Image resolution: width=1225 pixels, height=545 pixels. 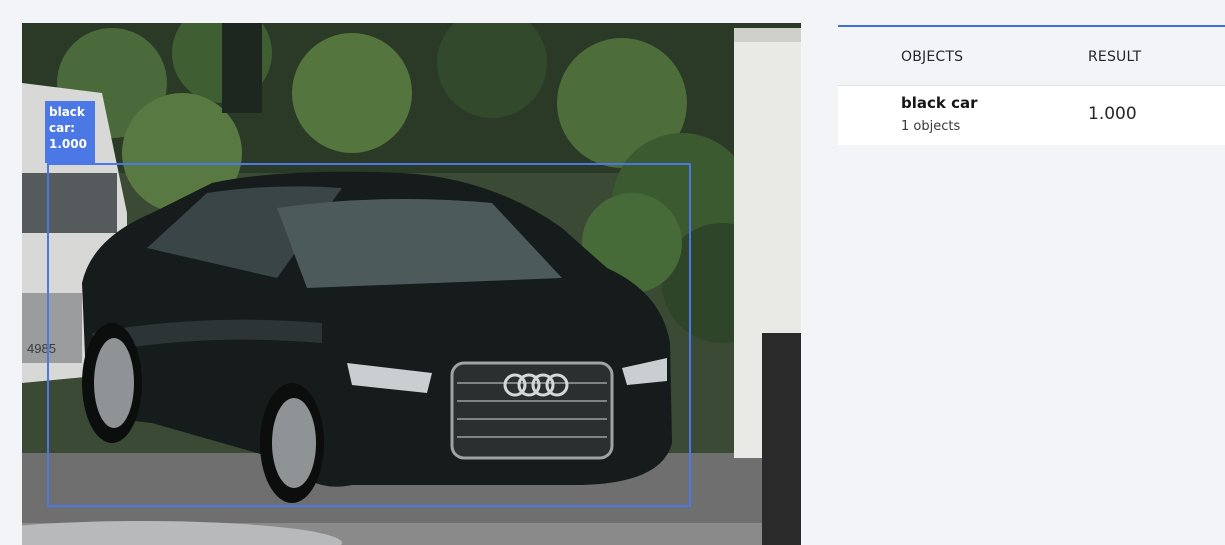 I want to click on object-score: 1.000, so click(x=1112, y=114).